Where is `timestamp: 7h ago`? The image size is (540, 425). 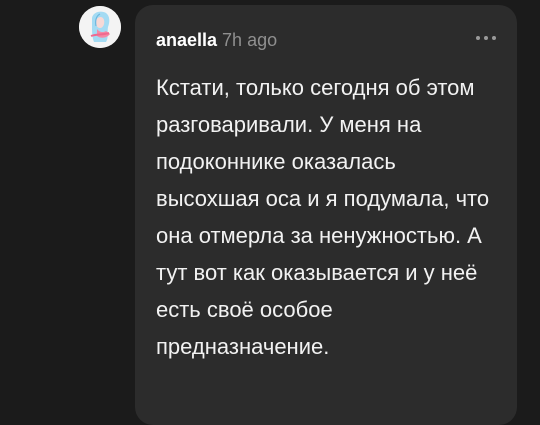
timestamp: 7h ago is located at coordinates (250, 40).